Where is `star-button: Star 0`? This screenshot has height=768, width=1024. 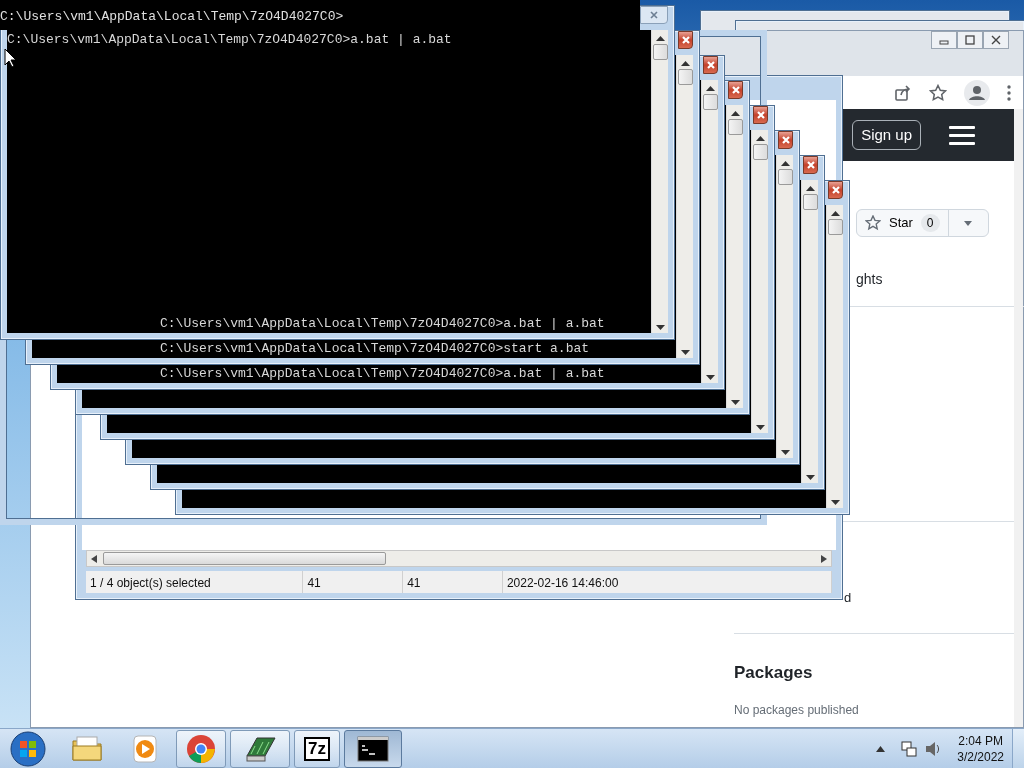 star-button: Star 0 is located at coordinates (922, 223).